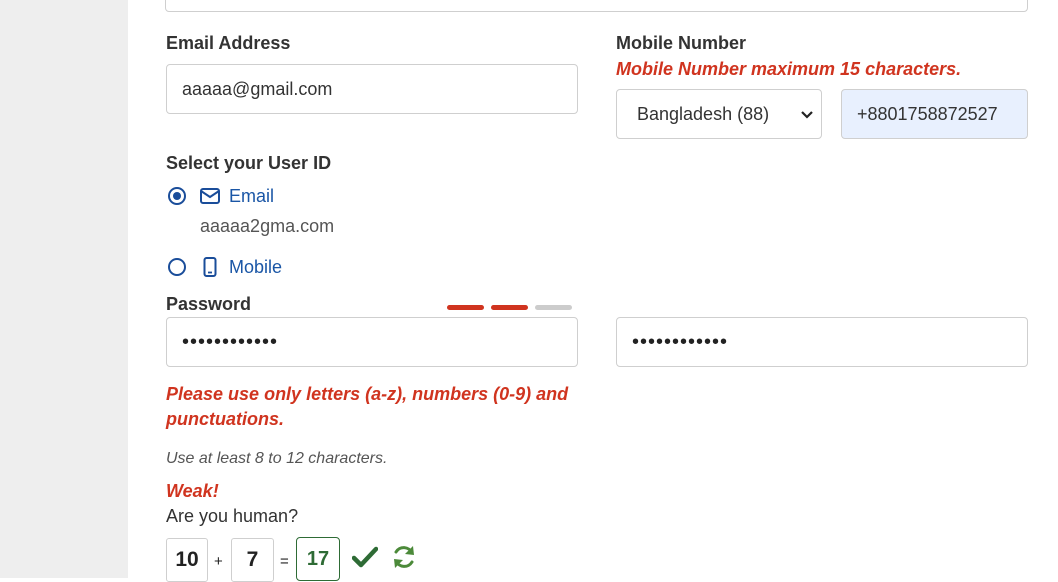 Image resolution: width=1058 pixels, height=582 pixels. I want to click on userid-email-value: aaaaa2gma.com, so click(267, 226).